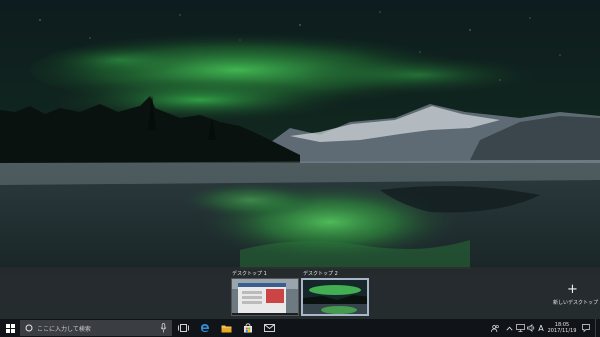  What do you see at coordinates (163, 328) in the screenshot?
I see `microphone-icon` at bounding box center [163, 328].